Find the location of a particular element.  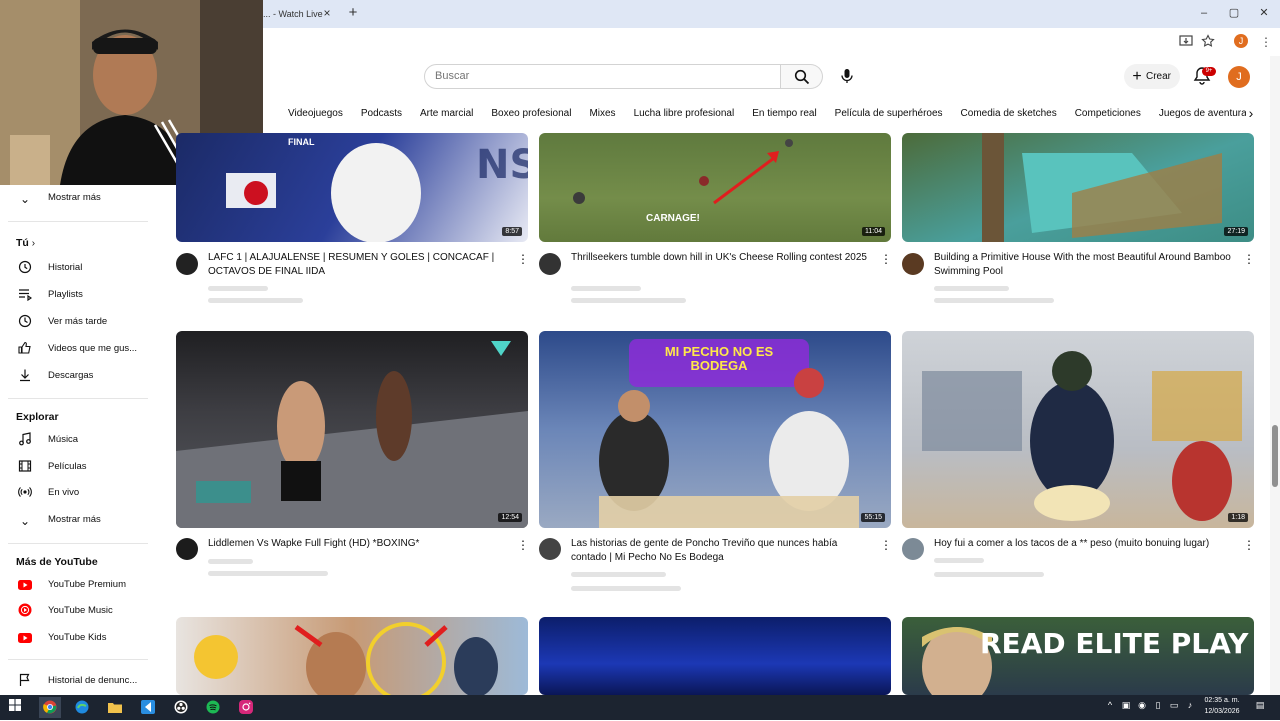

chip-boxeo-profesional: Boxeo profesional is located at coordinates (531, 113).